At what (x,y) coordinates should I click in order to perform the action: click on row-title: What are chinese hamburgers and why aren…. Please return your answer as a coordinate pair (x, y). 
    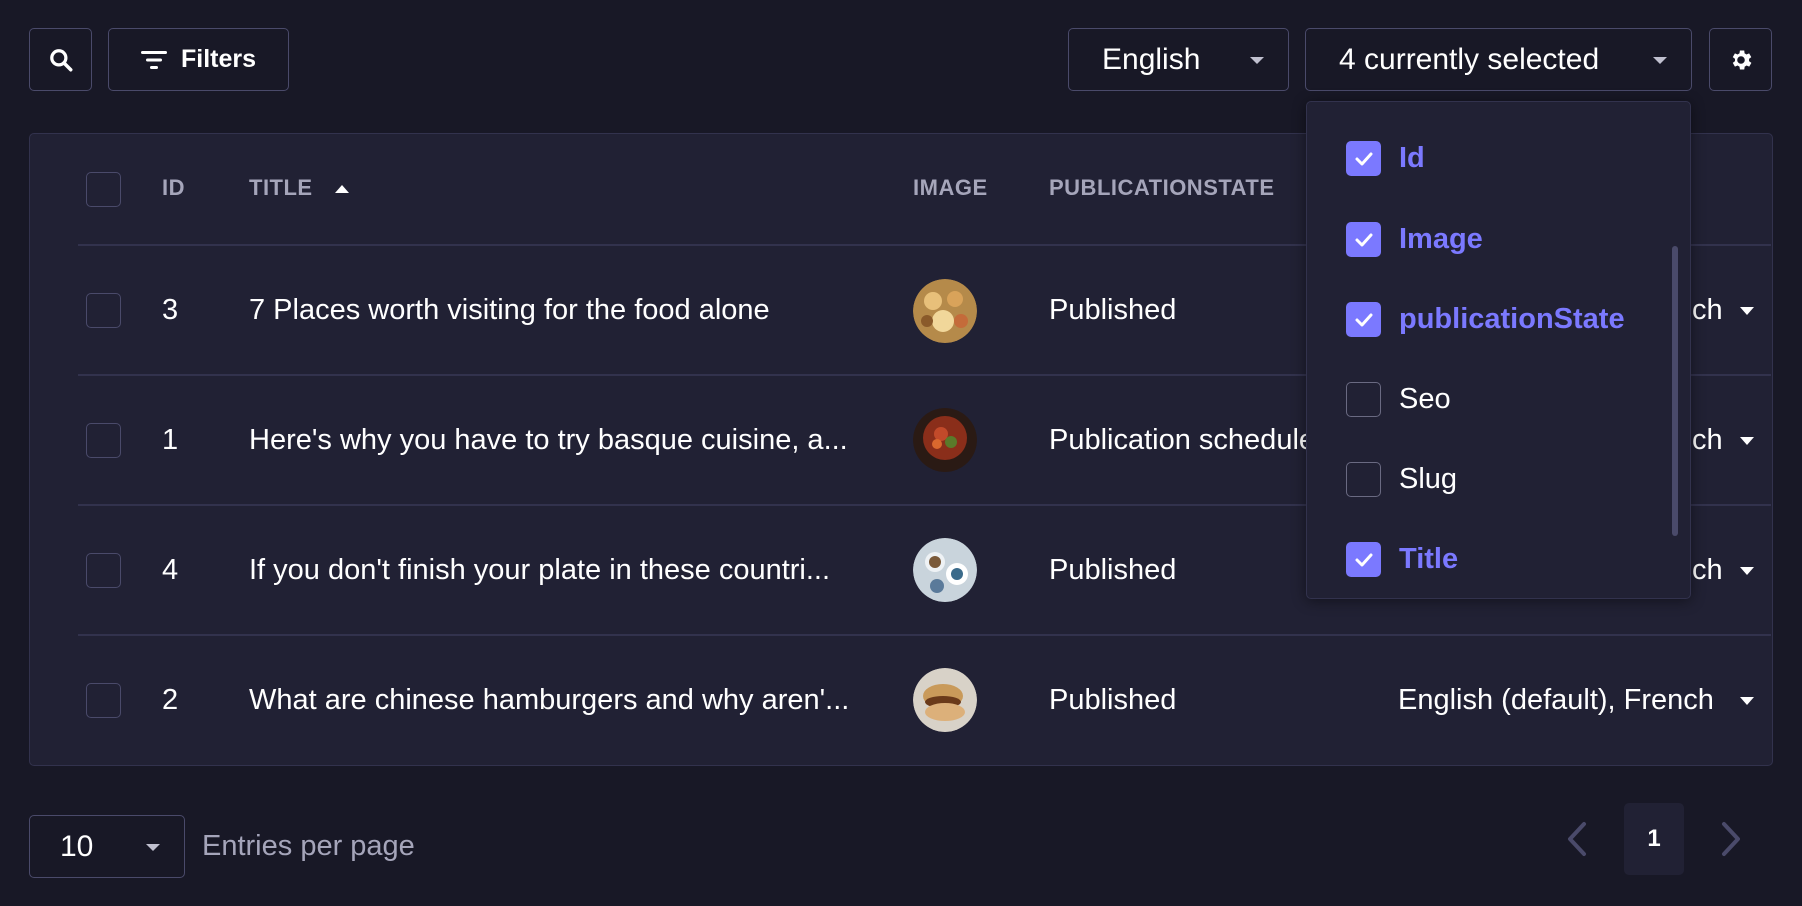
    Looking at the image, I should click on (549, 700).